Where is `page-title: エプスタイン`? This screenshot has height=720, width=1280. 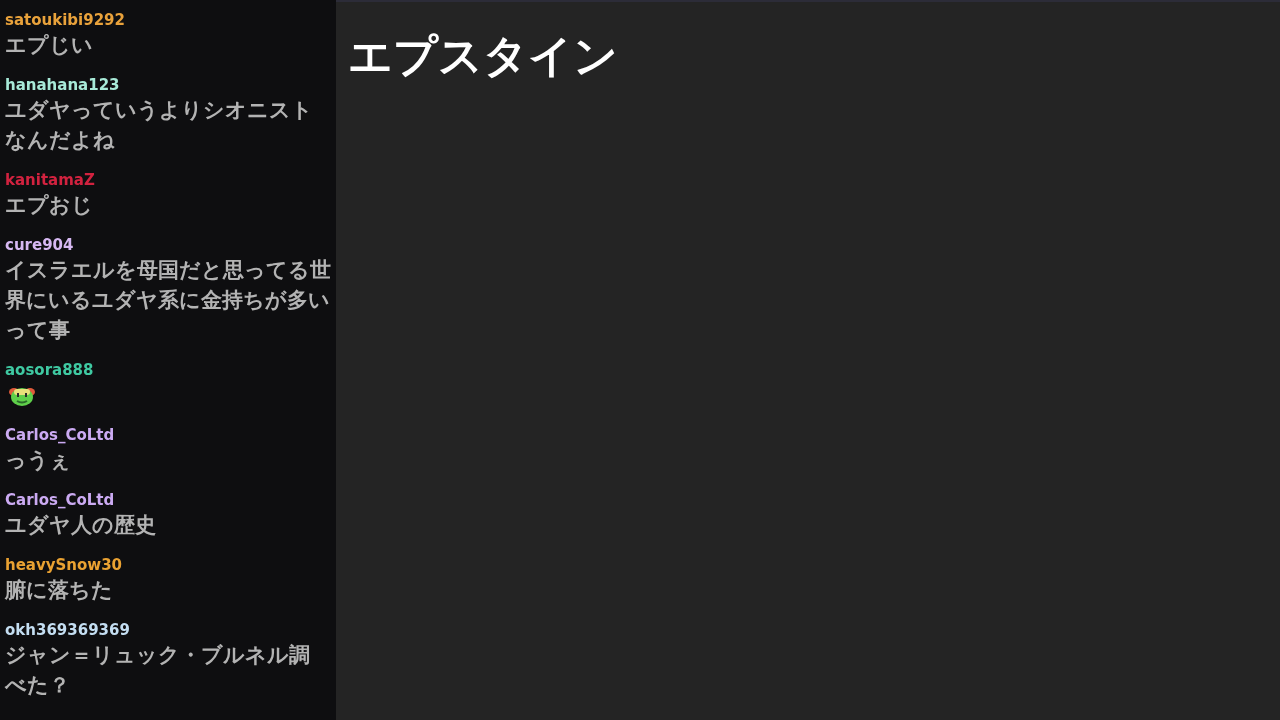 page-title: エプスタイン is located at coordinates (483, 56).